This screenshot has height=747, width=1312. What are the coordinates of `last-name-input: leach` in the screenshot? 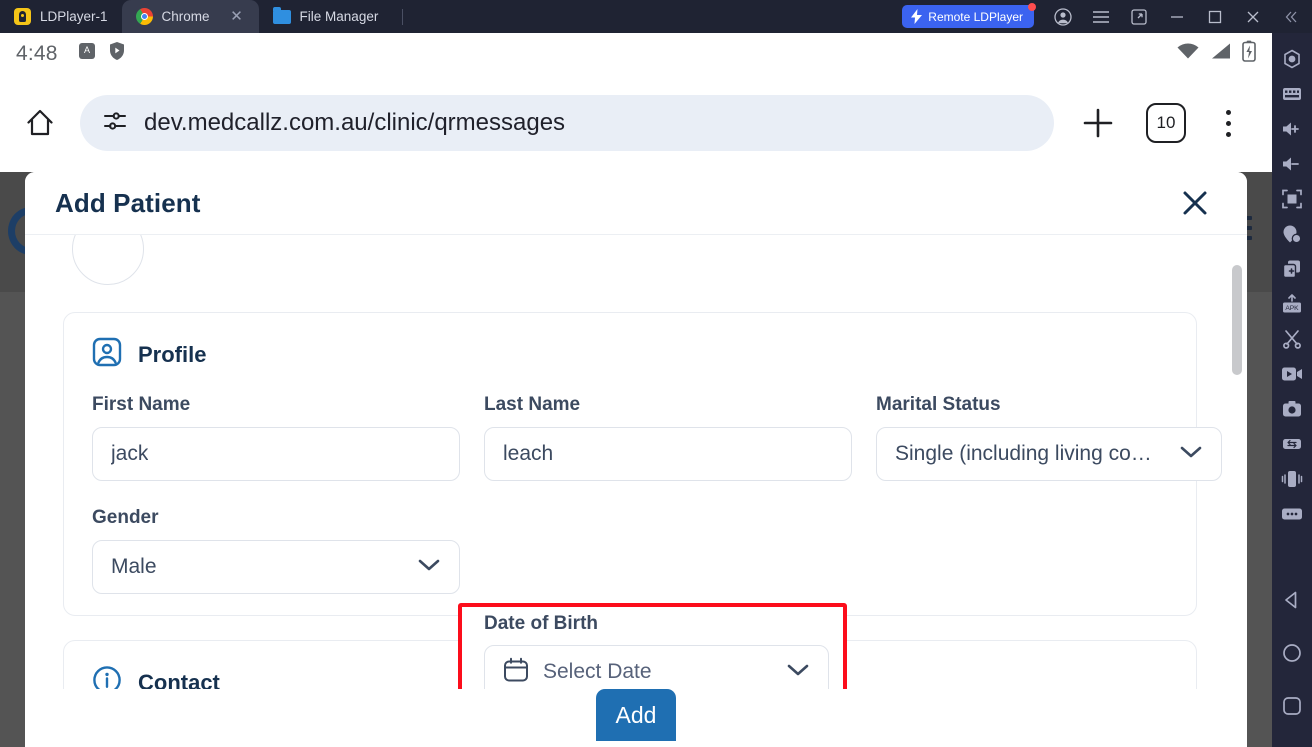 It's located at (668, 454).